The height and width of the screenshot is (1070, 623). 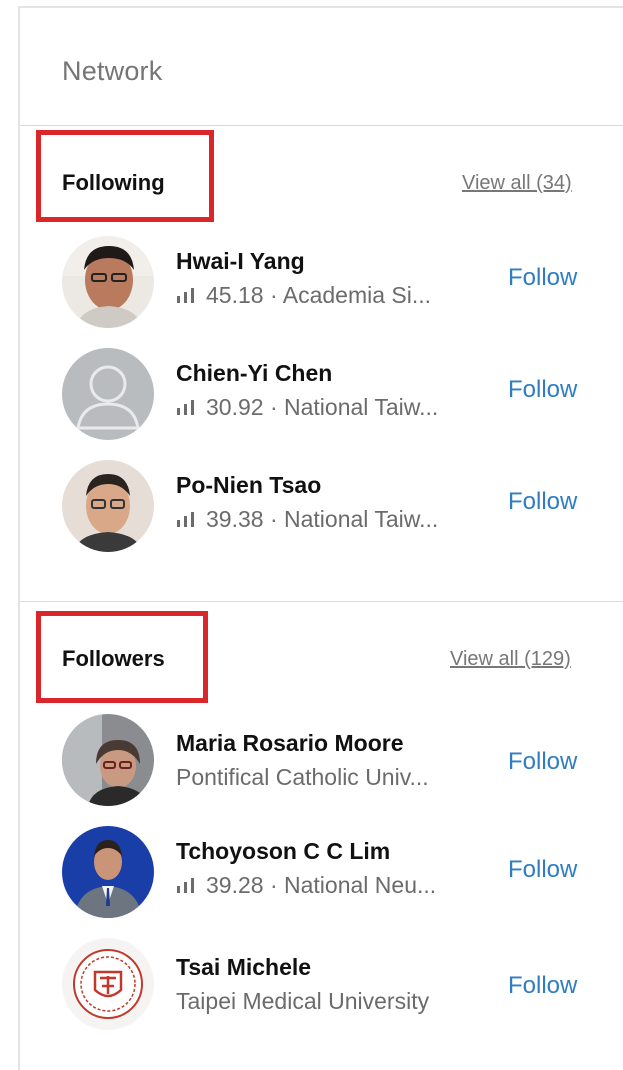 What do you see at coordinates (113, 182) in the screenshot?
I see `following-title: Following` at bounding box center [113, 182].